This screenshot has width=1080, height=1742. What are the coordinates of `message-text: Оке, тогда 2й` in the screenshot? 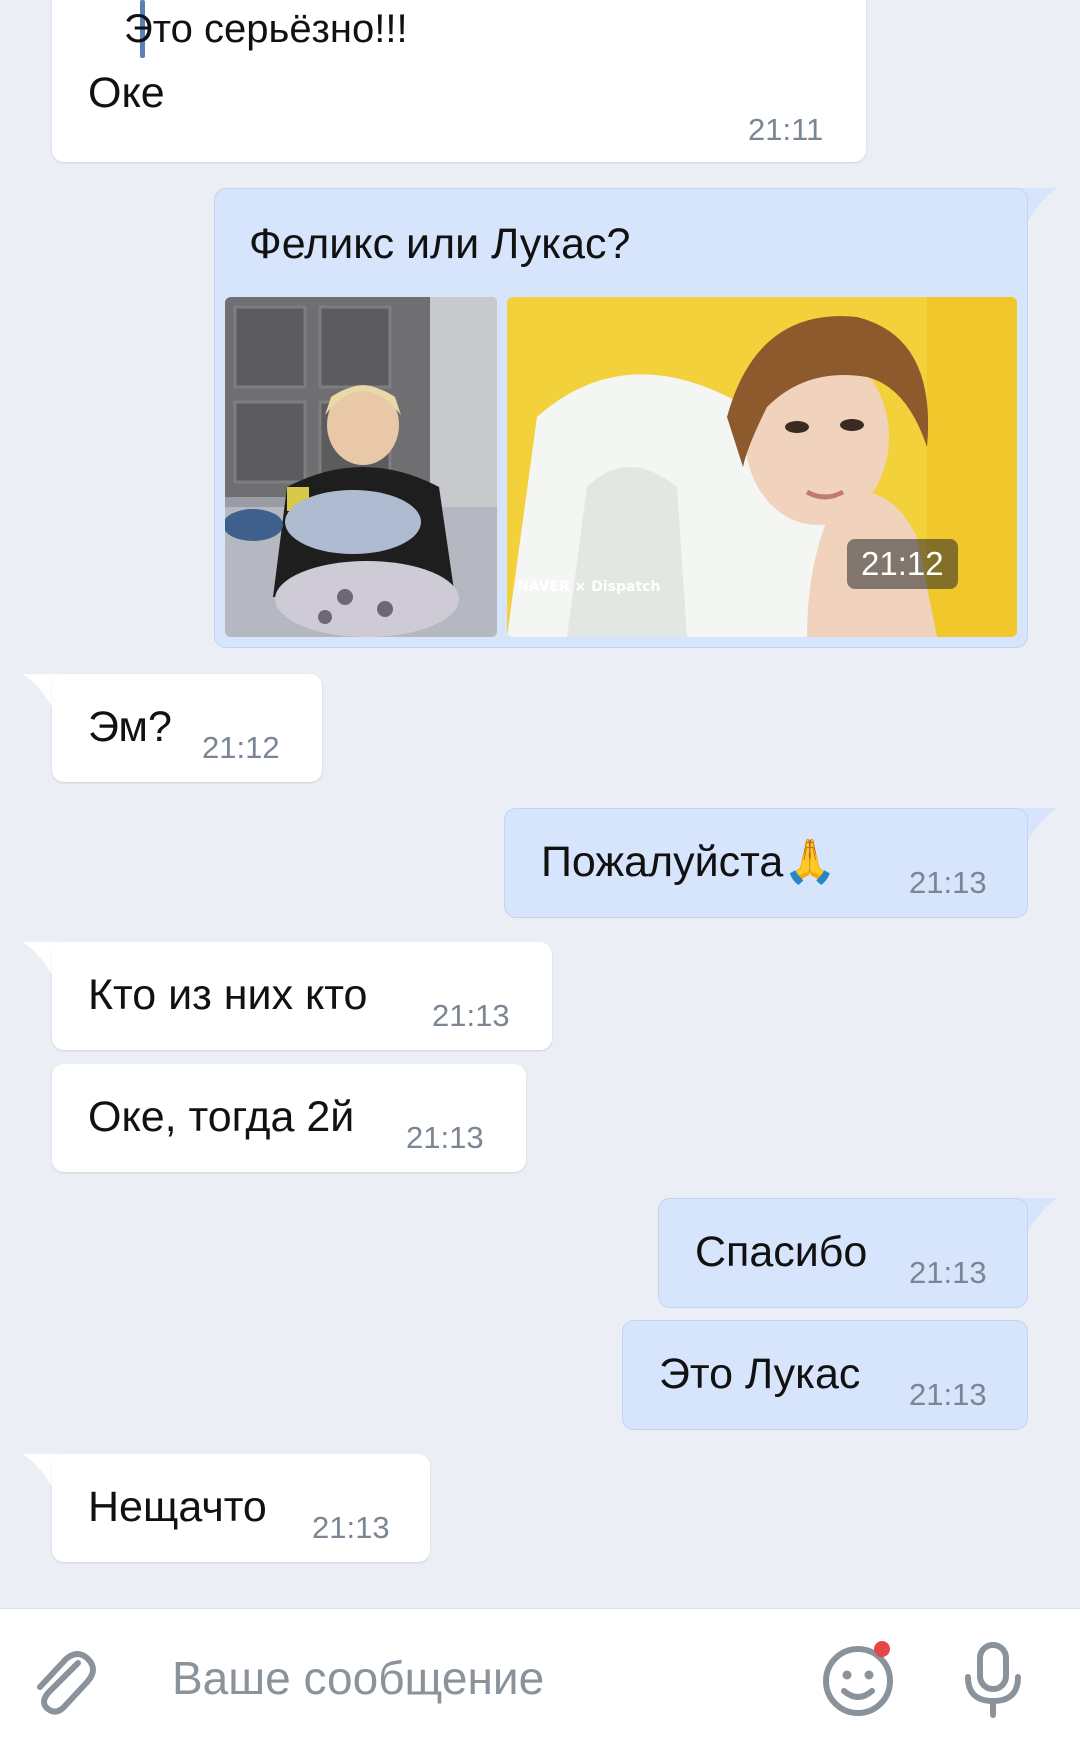 It's located at (221, 1117).